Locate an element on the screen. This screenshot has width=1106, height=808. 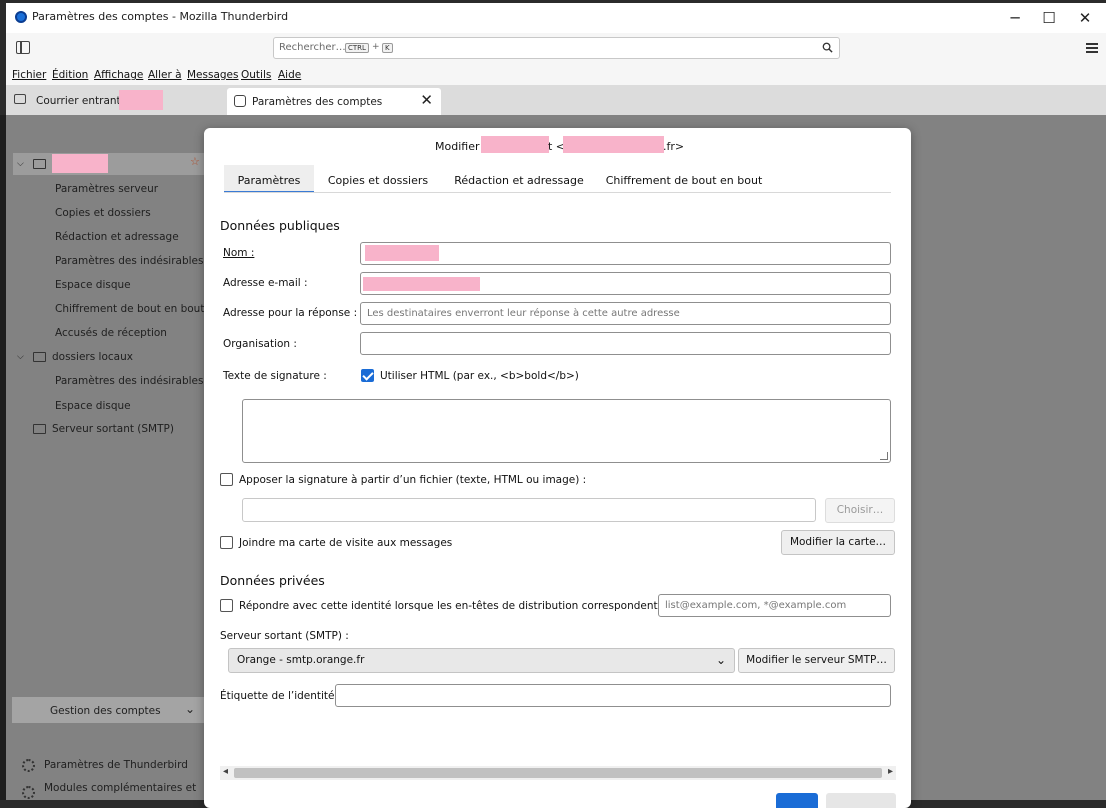
sidebar-item-disk-space: Espace disque is located at coordinates (93, 285).